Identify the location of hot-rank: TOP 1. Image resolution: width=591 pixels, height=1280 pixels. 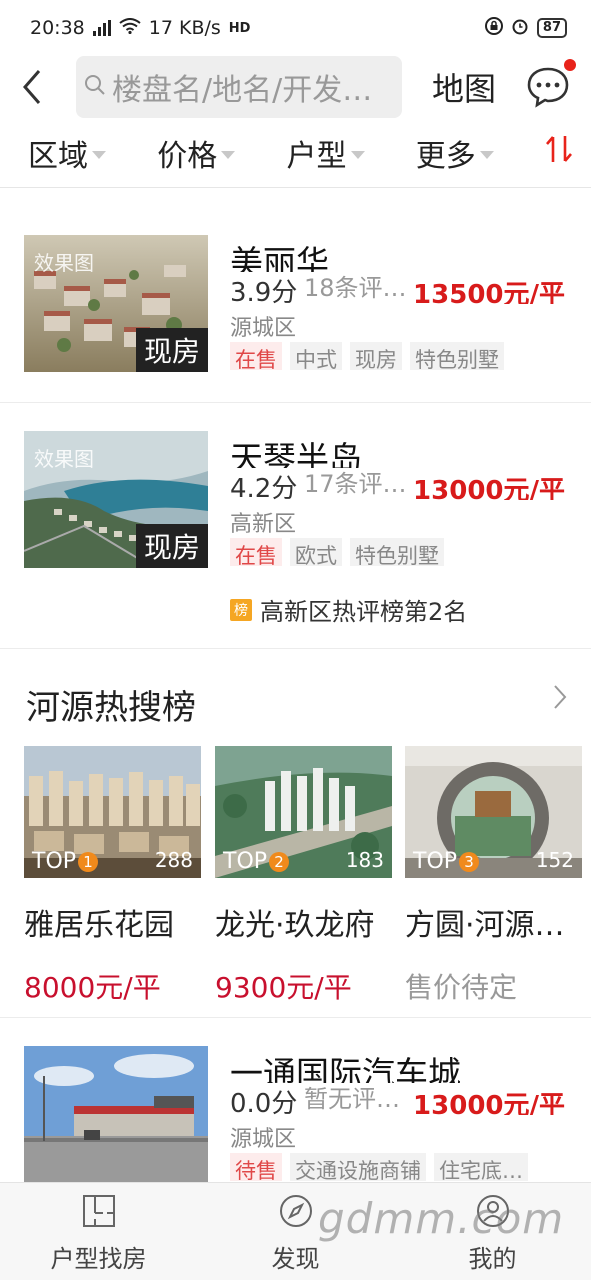
(65, 861).